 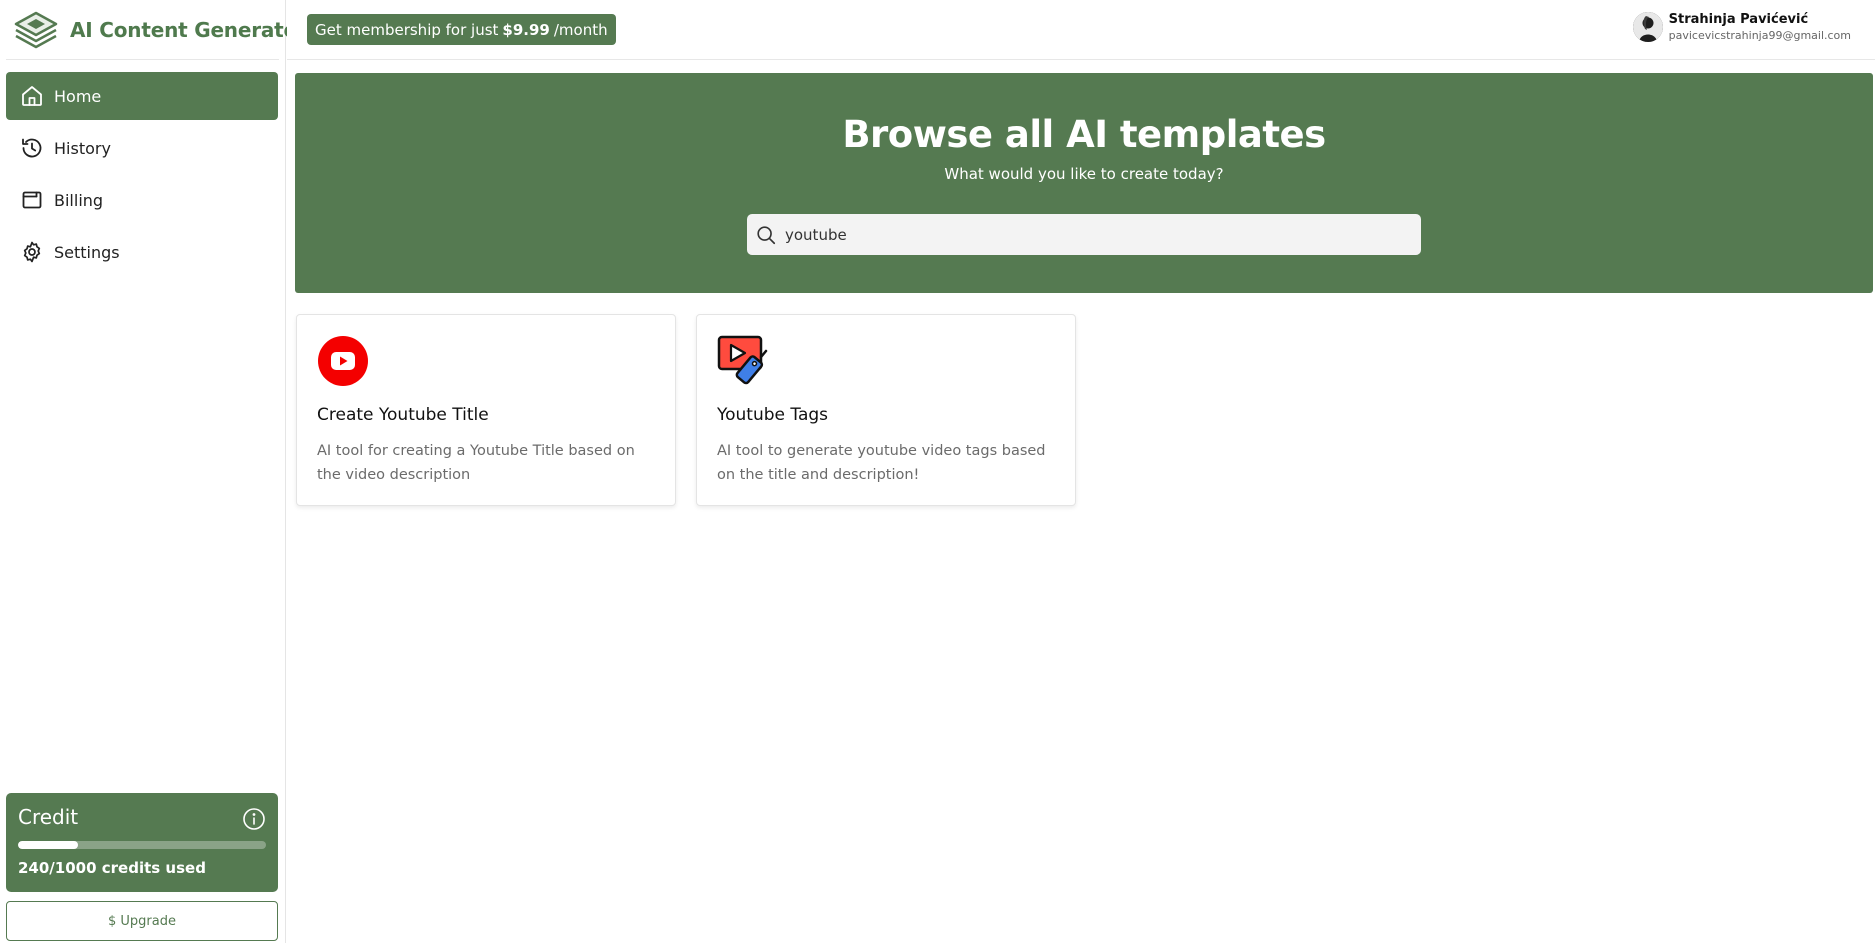 I want to click on sidebar-nav: Home History Billing Settings, so click(x=142, y=176).